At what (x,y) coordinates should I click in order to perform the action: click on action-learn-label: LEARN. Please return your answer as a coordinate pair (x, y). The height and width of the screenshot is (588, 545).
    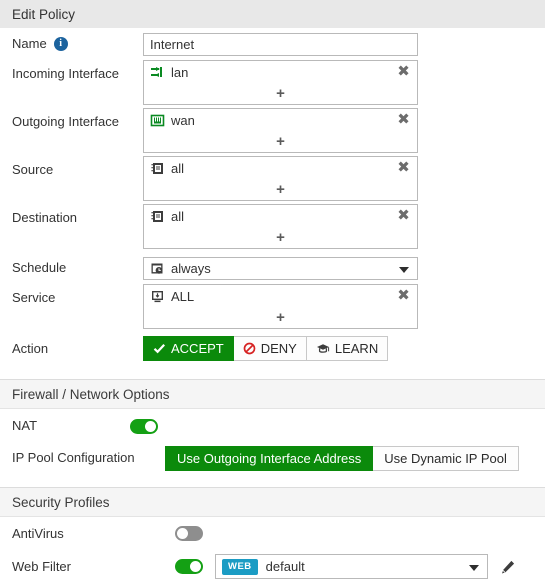
    Looking at the image, I should click on (356, 348).